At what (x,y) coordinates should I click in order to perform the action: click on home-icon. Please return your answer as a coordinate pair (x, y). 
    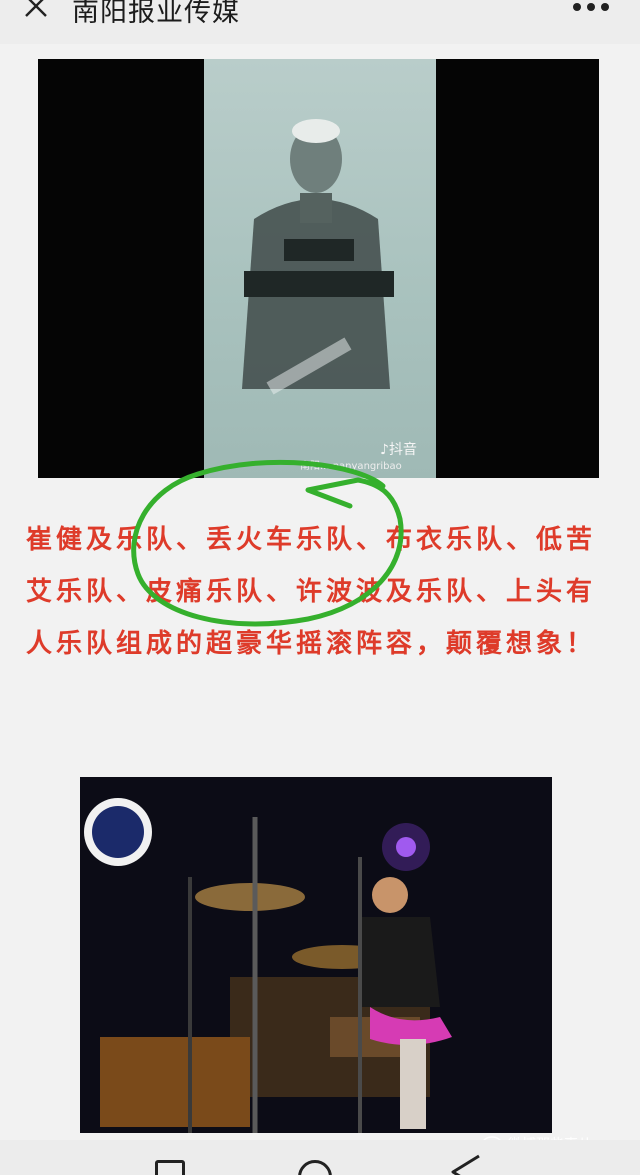
    Looking at the image, I should click on (315, 1167).